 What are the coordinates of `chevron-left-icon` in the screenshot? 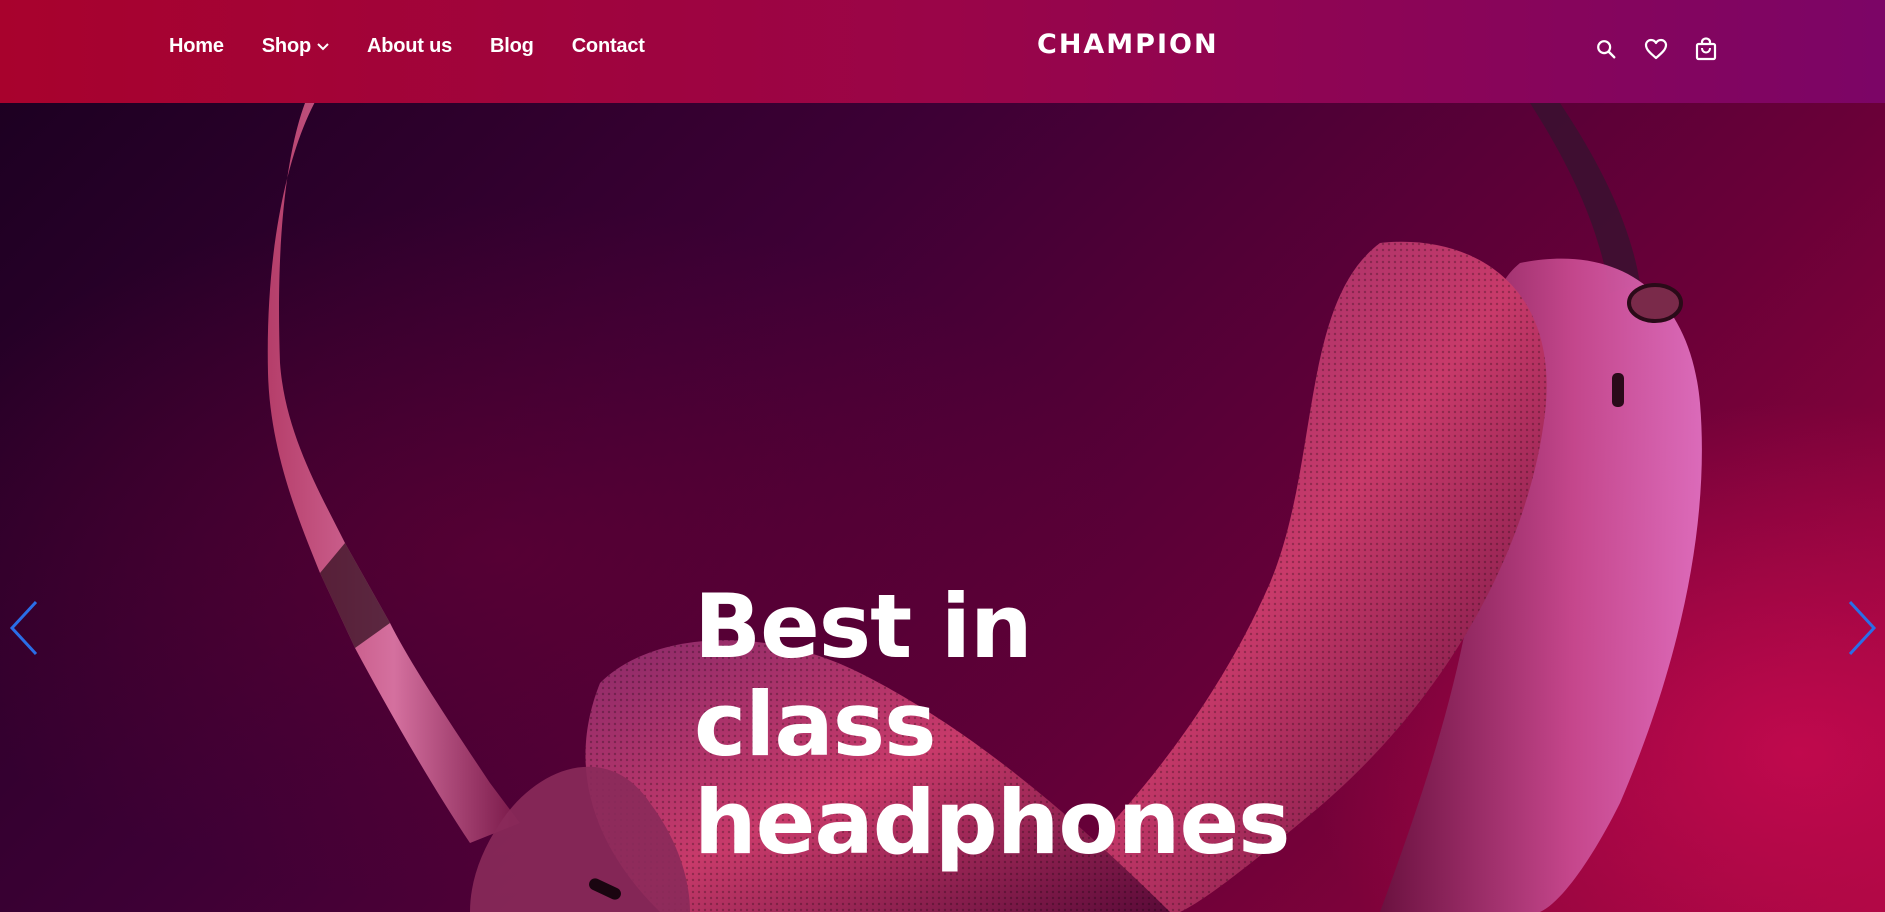 It's located at (23, 628).